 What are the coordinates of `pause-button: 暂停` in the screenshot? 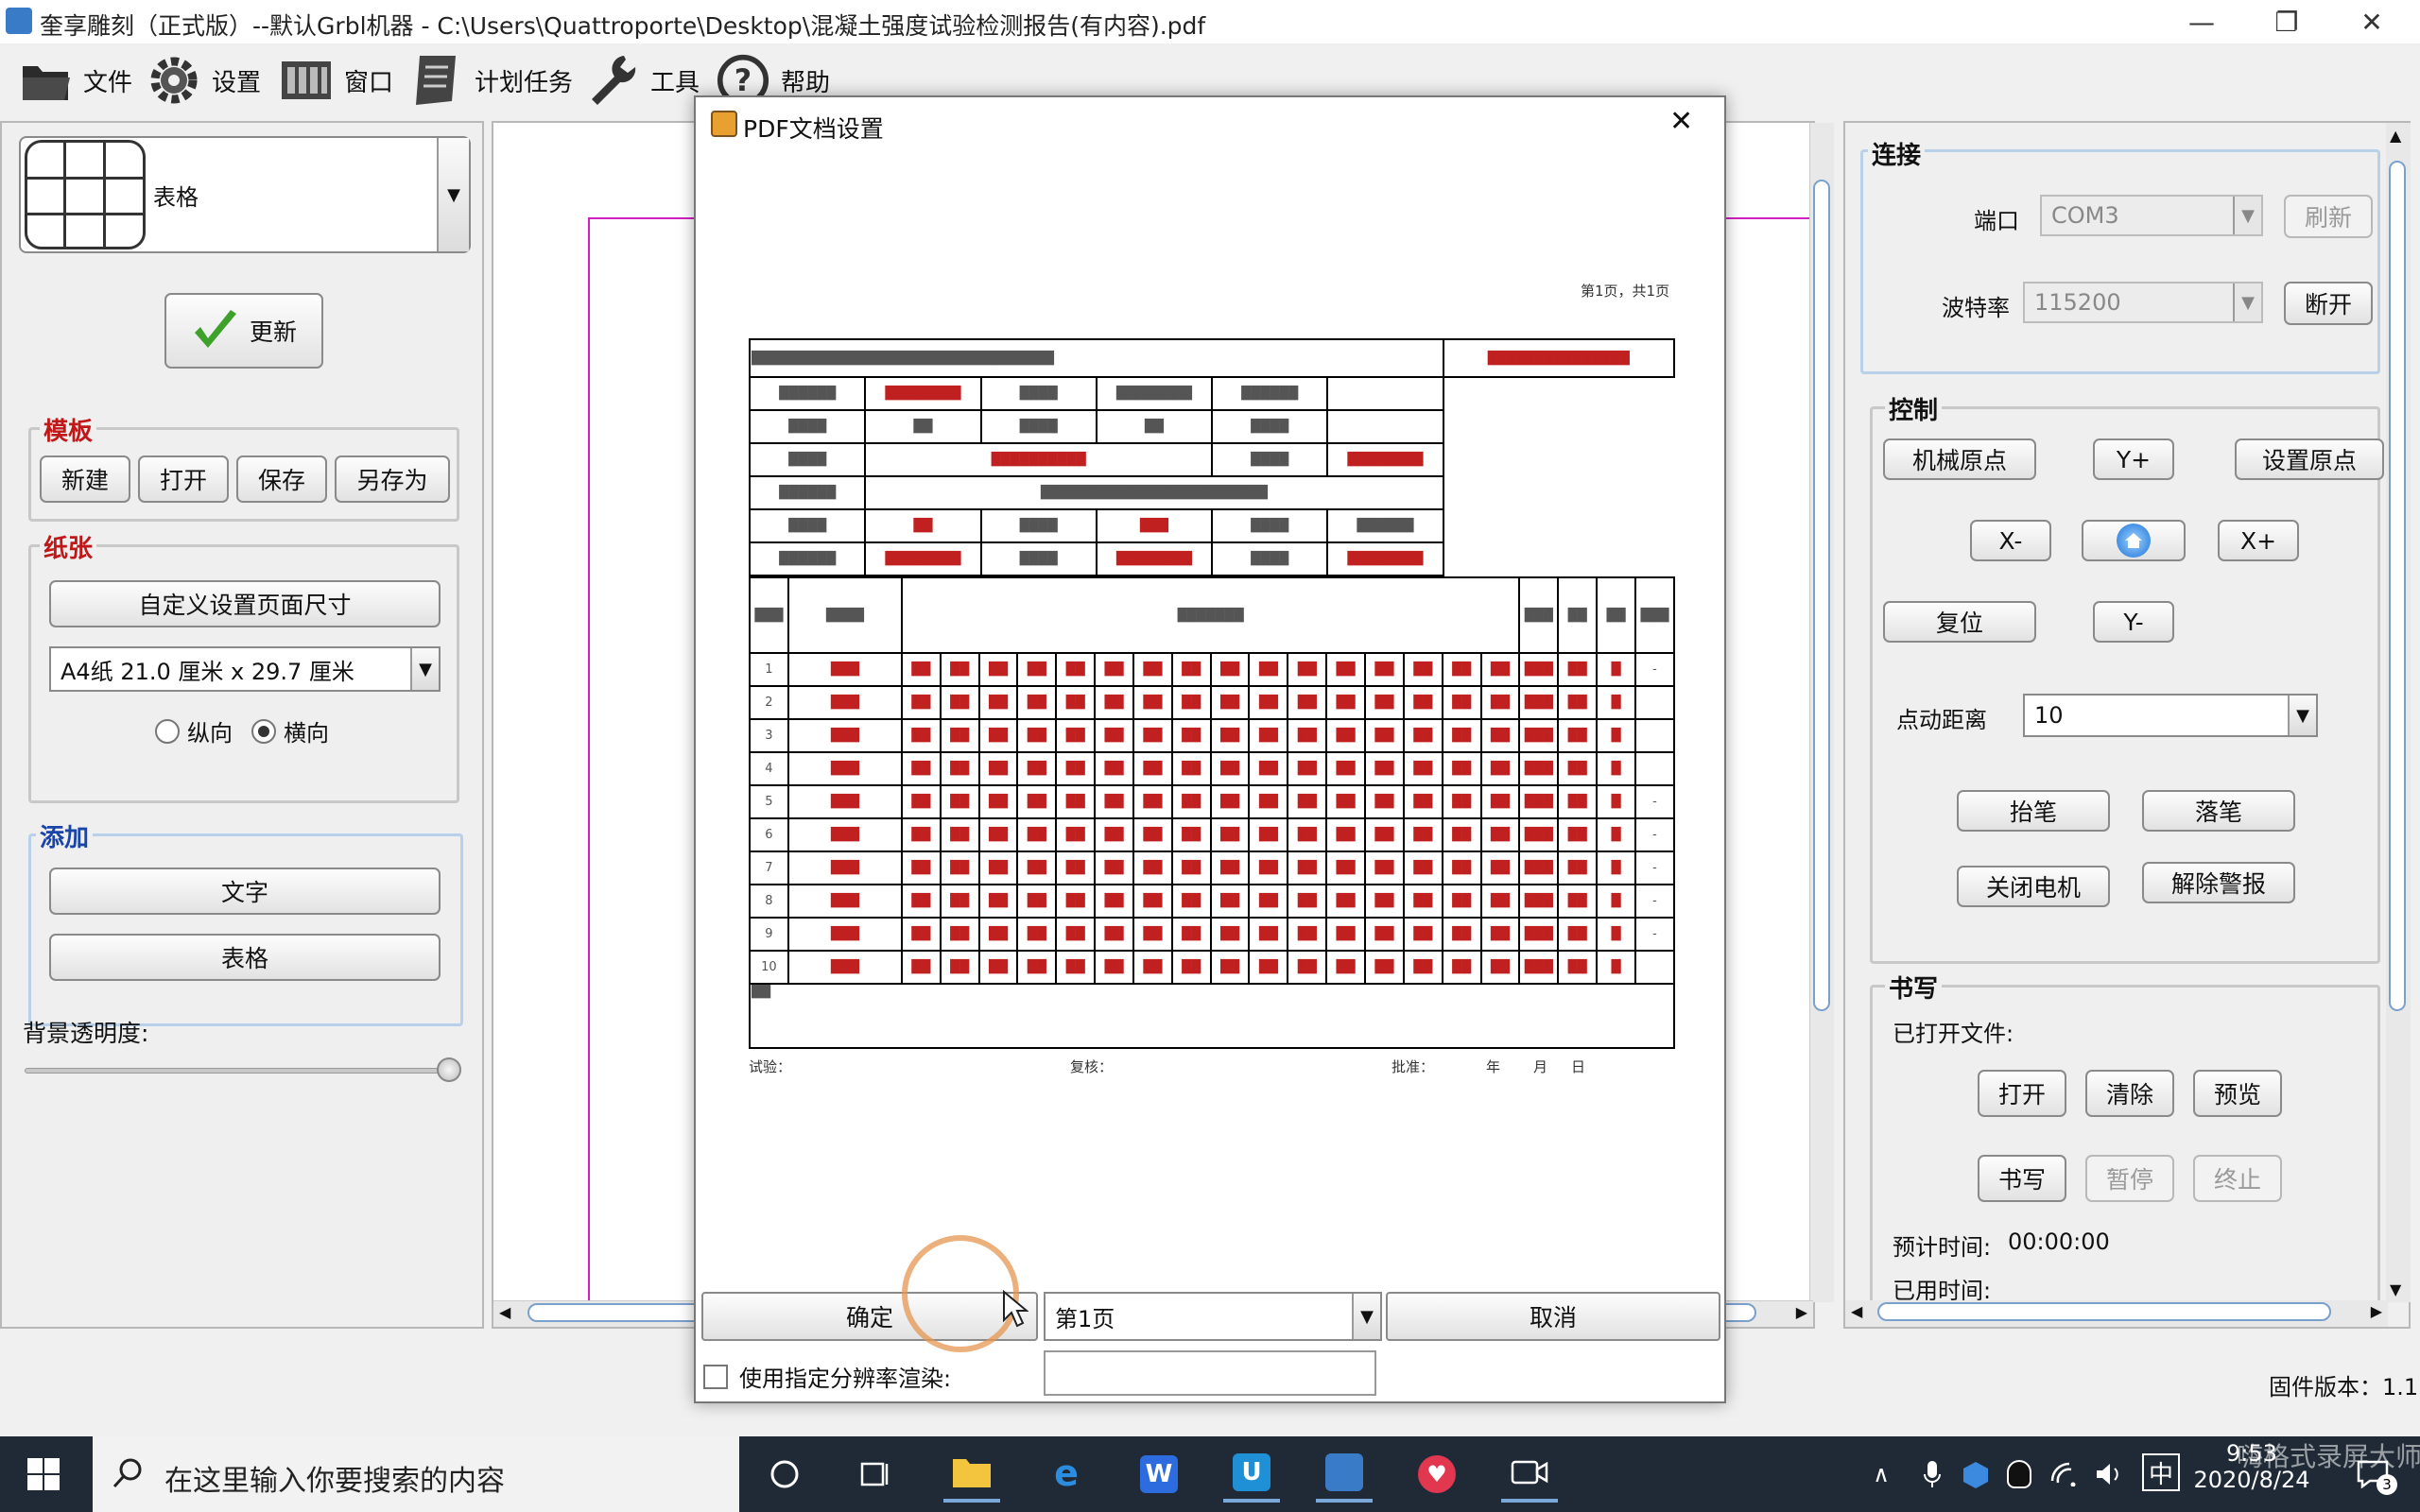 It's located at (2129, 1178).